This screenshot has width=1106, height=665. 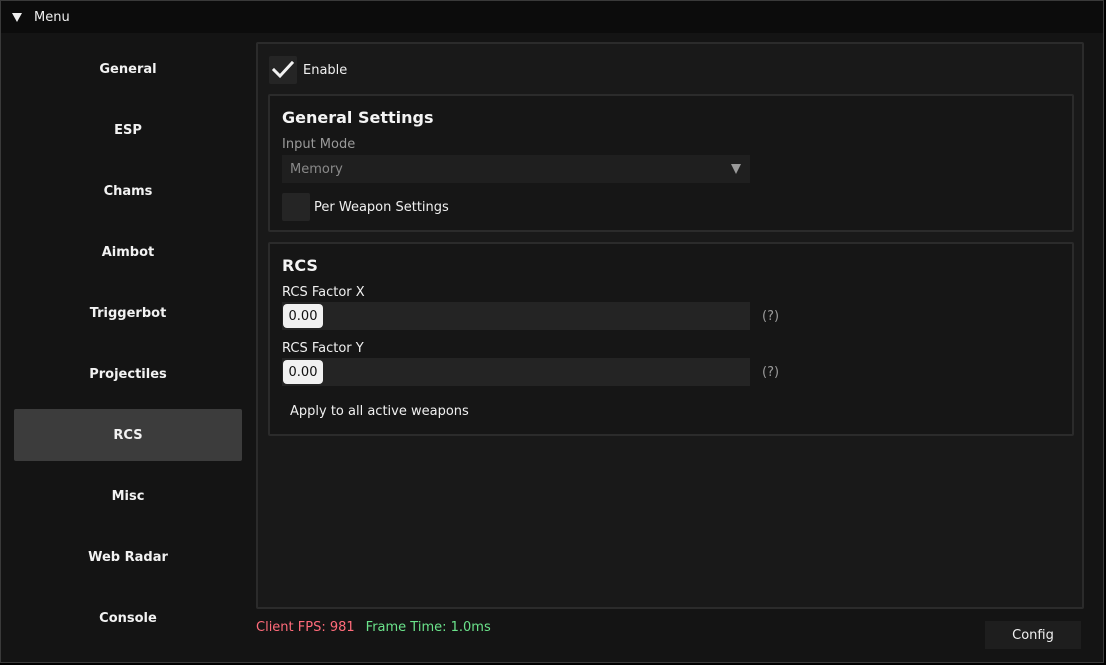 What do you see at coordinates (770, 372) in the screenshot?
I see `rcs-factor-y-help-icon: (?)` at bounding box center [770, 372].